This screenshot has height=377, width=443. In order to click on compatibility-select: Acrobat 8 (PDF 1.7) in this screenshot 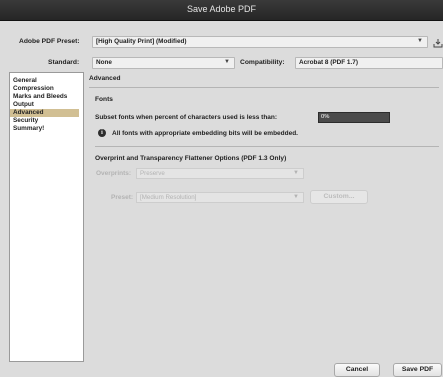, I will do `click(369, 63)`.